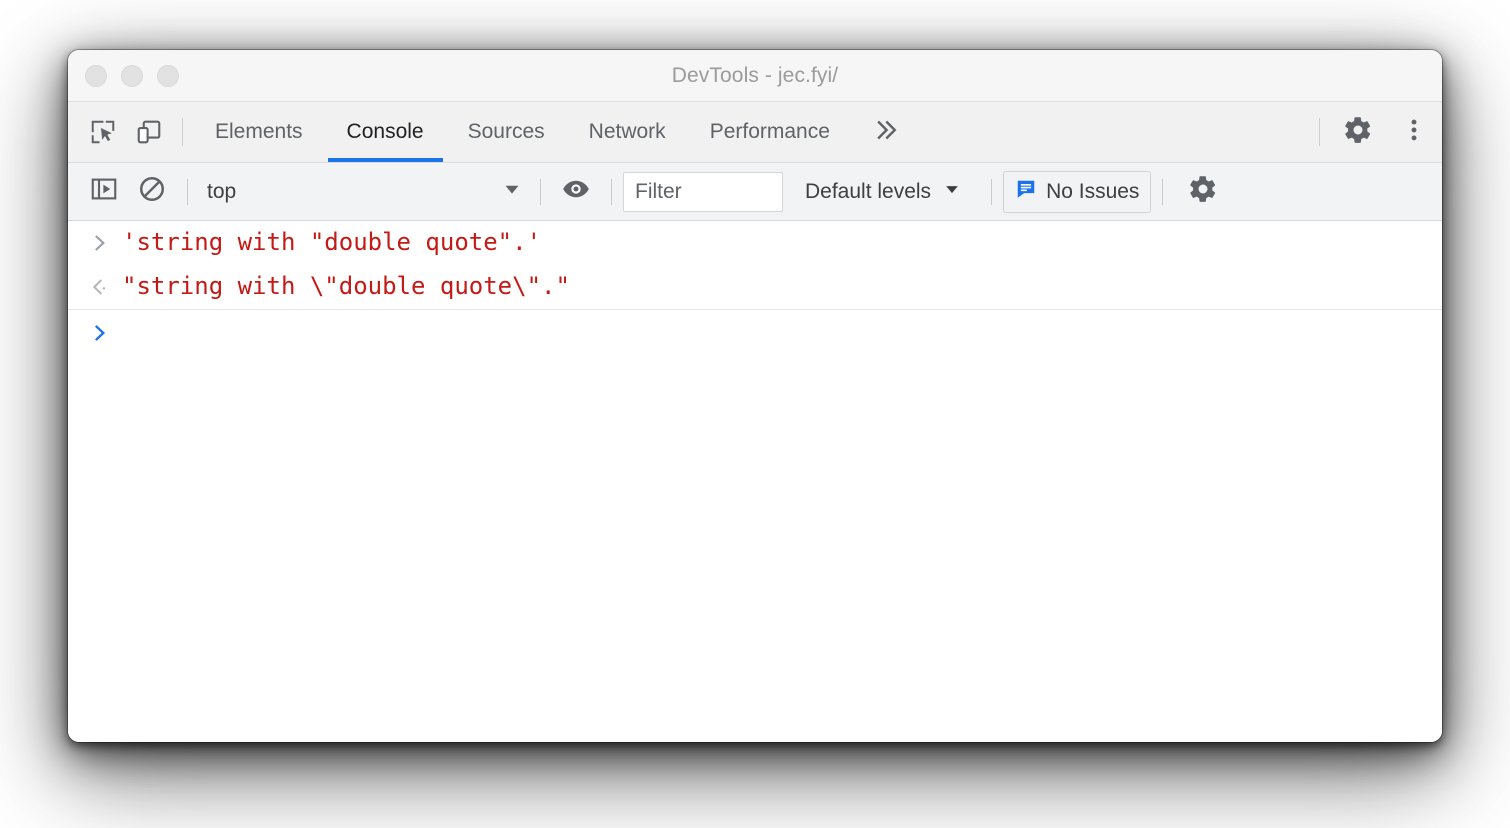  What do you see at coordinates (106, 333) in the screenshot?
I see `prompt-chevron-right-icon` at bounding box center [106, 333].